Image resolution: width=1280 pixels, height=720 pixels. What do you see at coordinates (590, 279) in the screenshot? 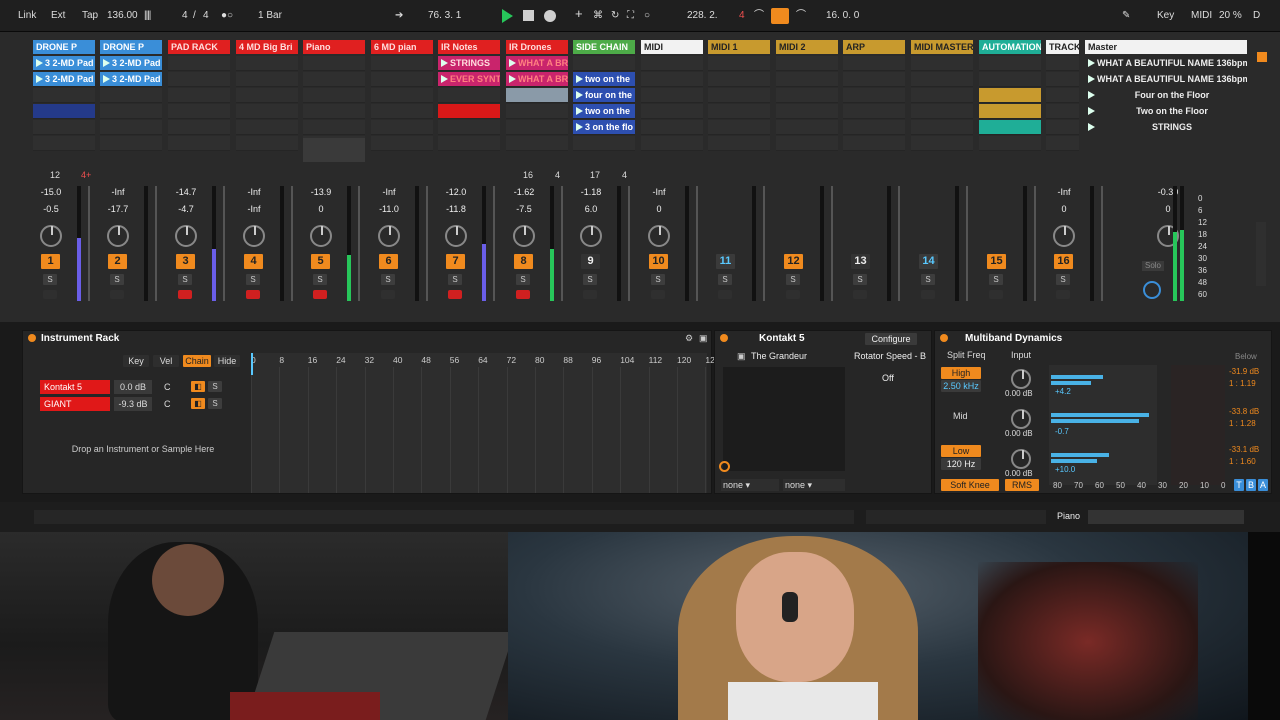
I see `track-9-solo: S` at bounding box center [590, 279].